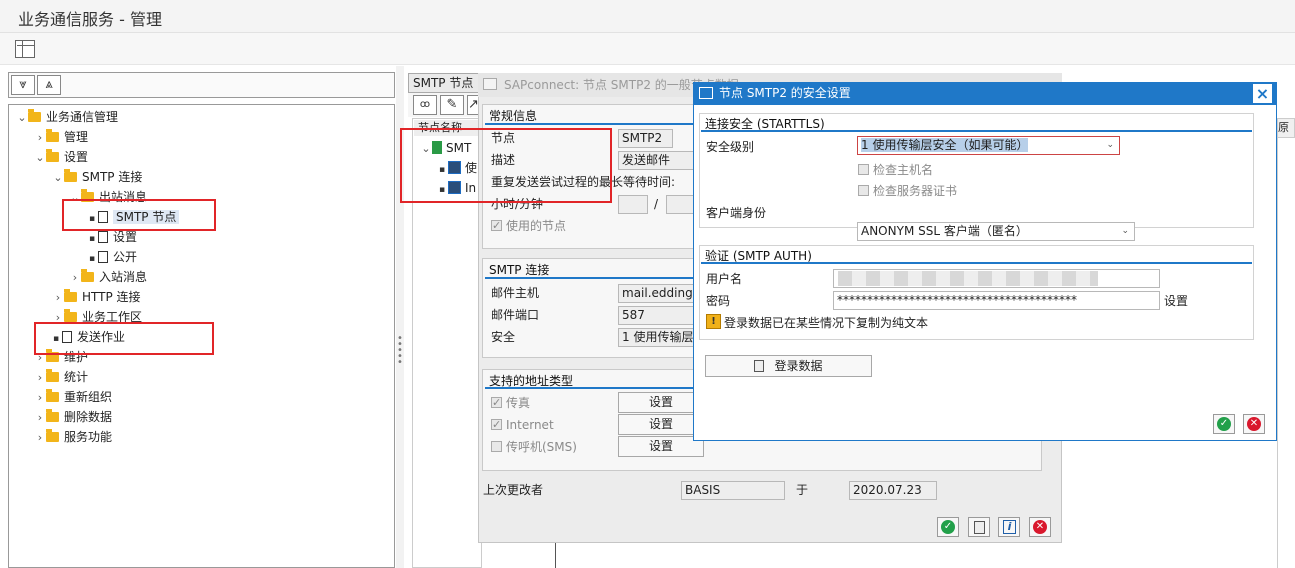 This screenshot has height=568, width=1295. Describe the element at coordinates (1286, 128) in the screenshot. I see `column-header-original: 原始` at that location.